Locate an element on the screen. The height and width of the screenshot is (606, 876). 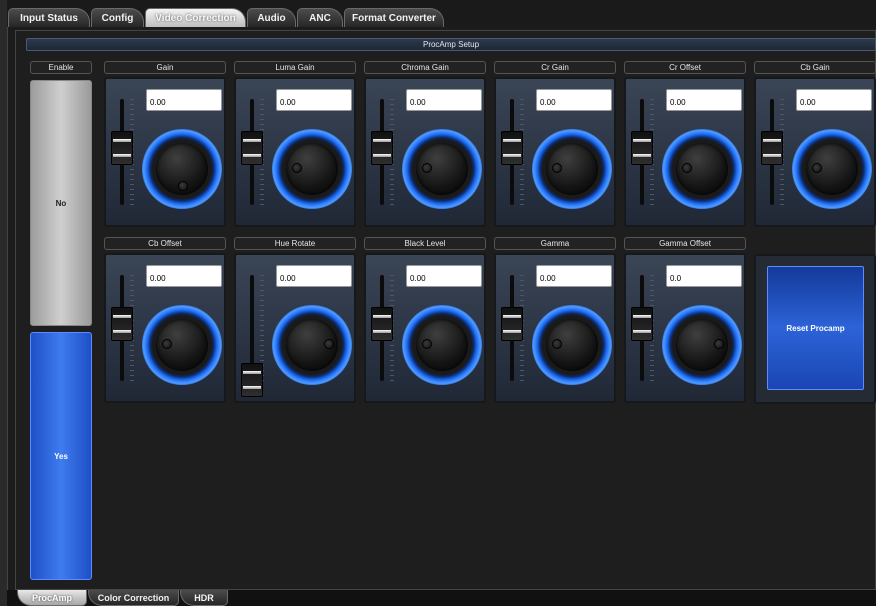
cb-gain-label: Cb Gain is located at coordinates (815, 67).